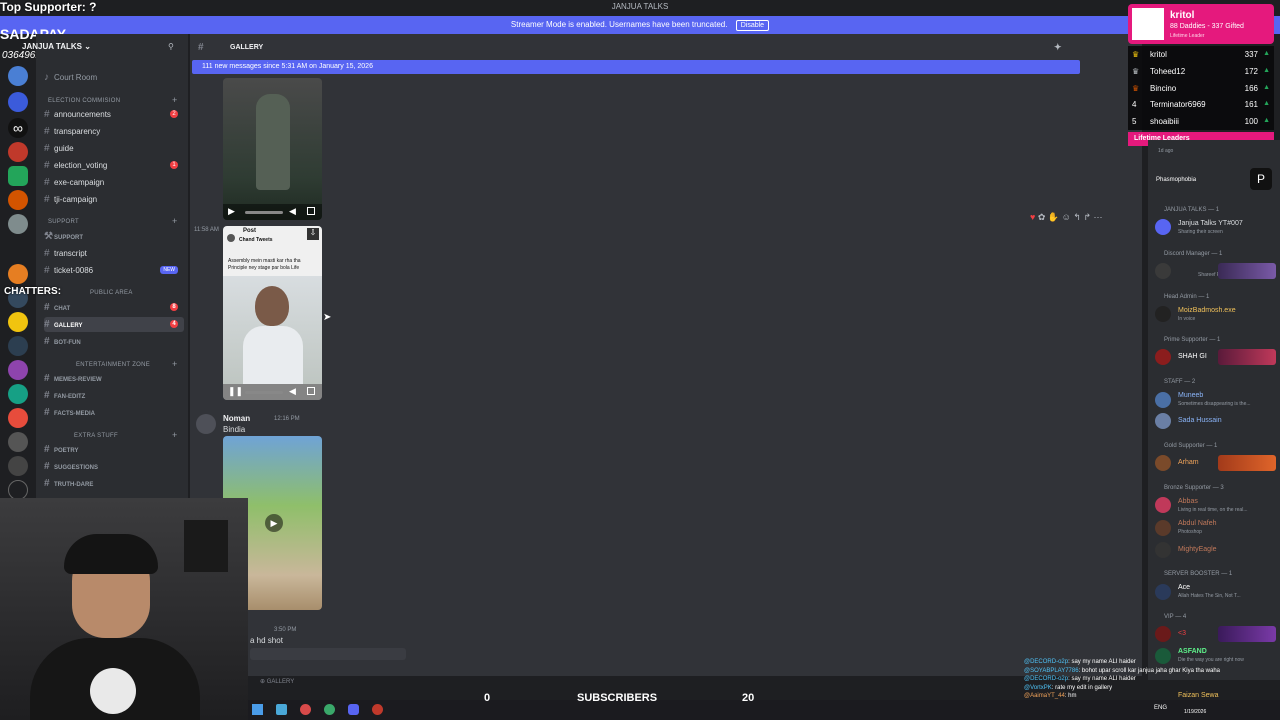 This screenshot has height=720, width=1280. Describe the element at coordinates (1042, 217) in the screenshot. I see `reaction-icon: ✿` at that location.